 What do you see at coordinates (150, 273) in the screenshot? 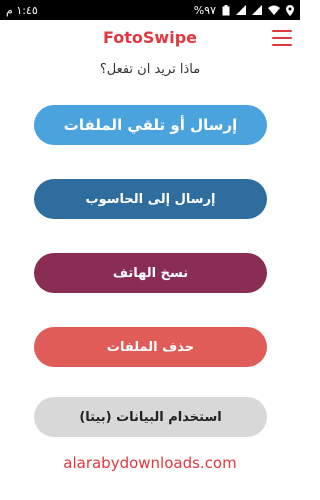
I see `clone-phone-button: نسخ الهاتف` at bounding box center [150, 273].